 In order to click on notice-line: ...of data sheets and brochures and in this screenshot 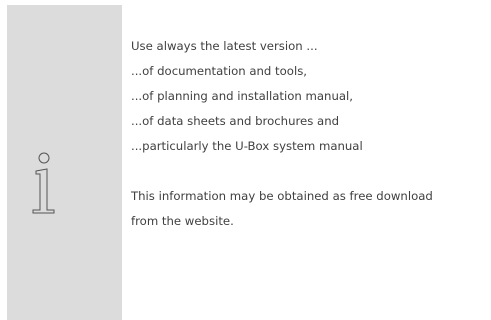, I will do `click(235, 121)`.